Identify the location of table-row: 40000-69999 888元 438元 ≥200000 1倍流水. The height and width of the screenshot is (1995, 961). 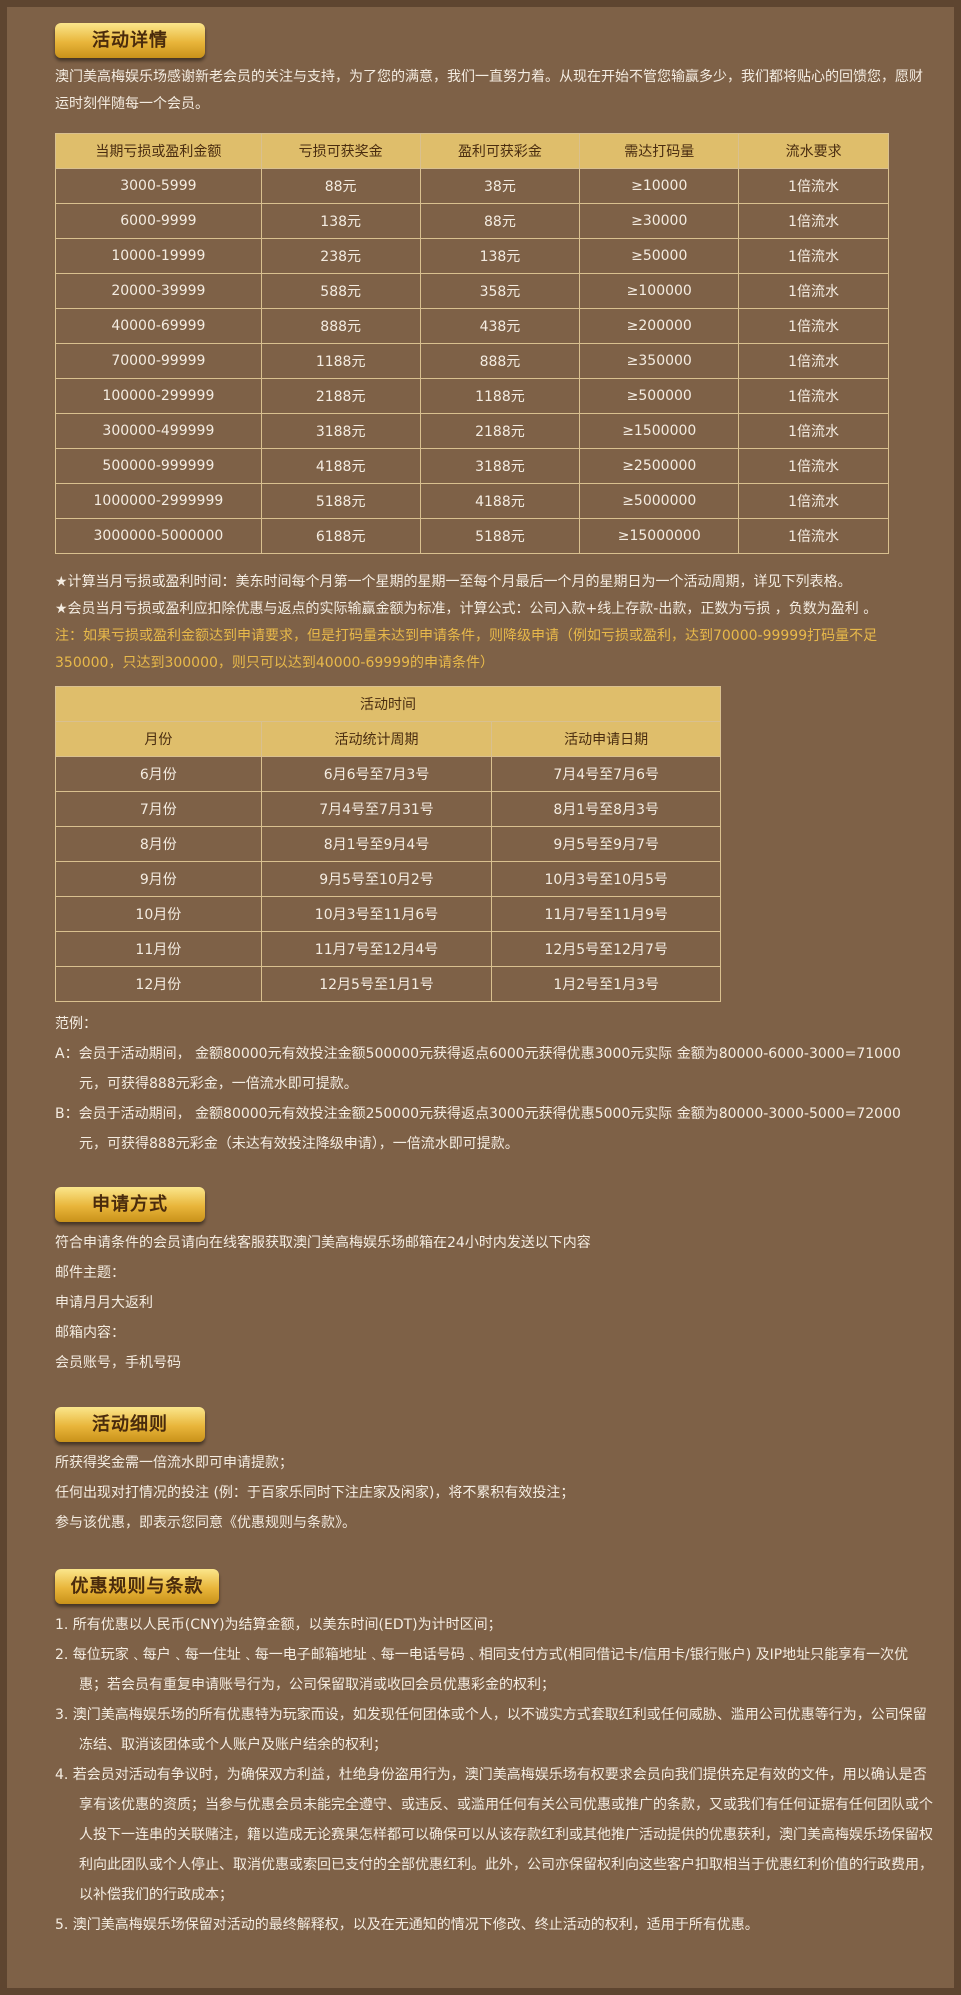
(472, 326).